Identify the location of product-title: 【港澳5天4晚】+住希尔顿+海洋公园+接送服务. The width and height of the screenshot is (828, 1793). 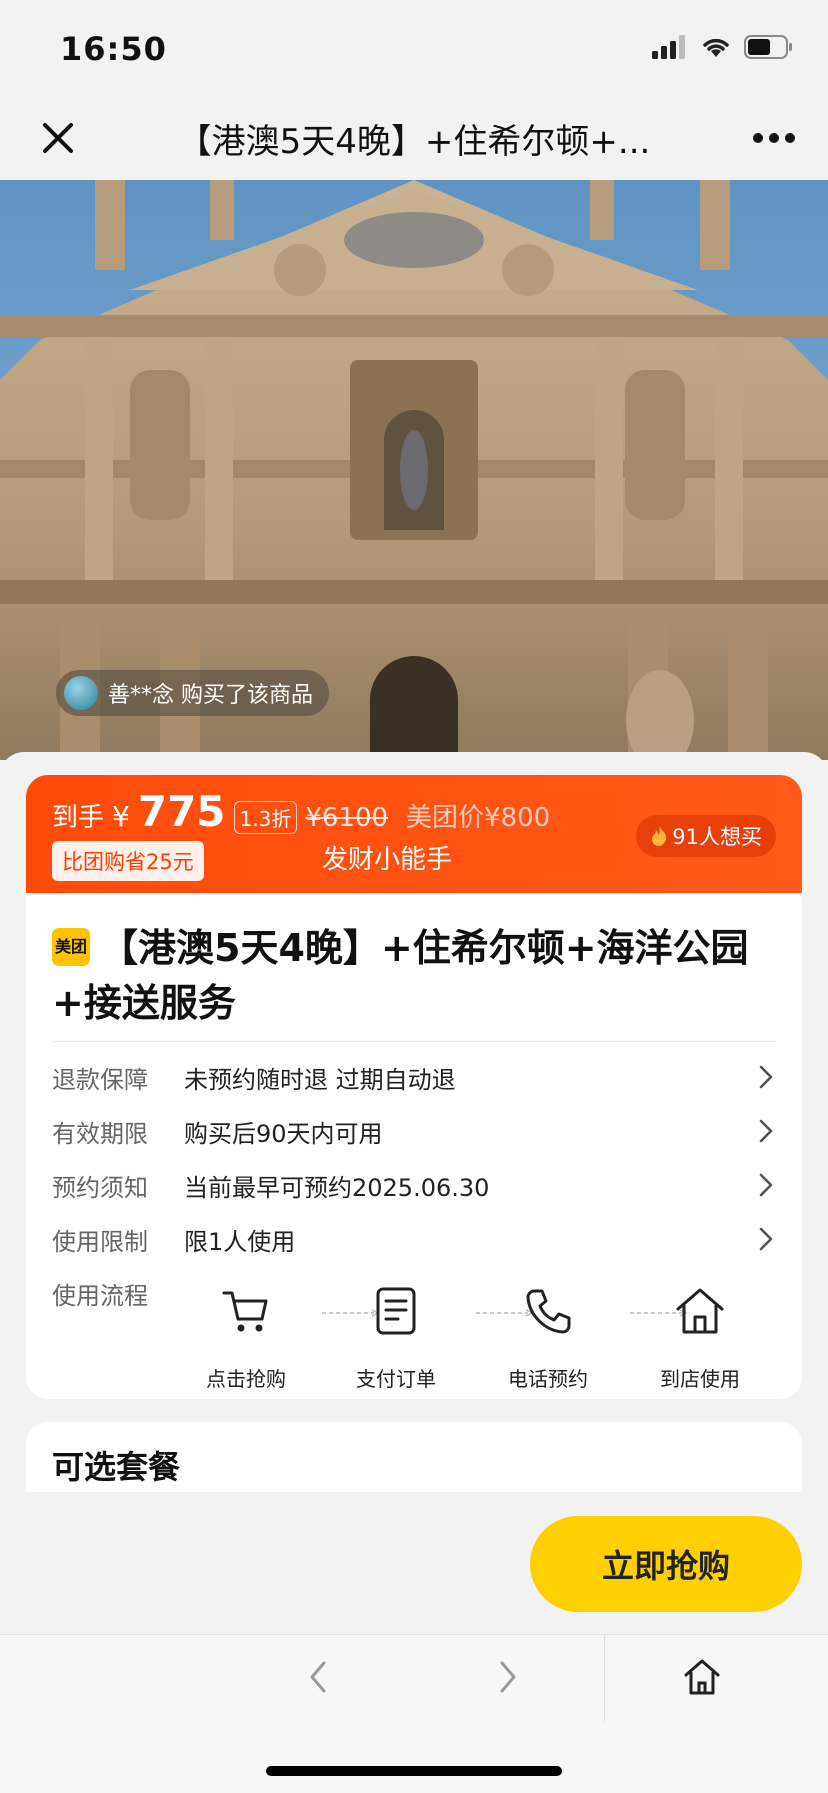
(400, 975).